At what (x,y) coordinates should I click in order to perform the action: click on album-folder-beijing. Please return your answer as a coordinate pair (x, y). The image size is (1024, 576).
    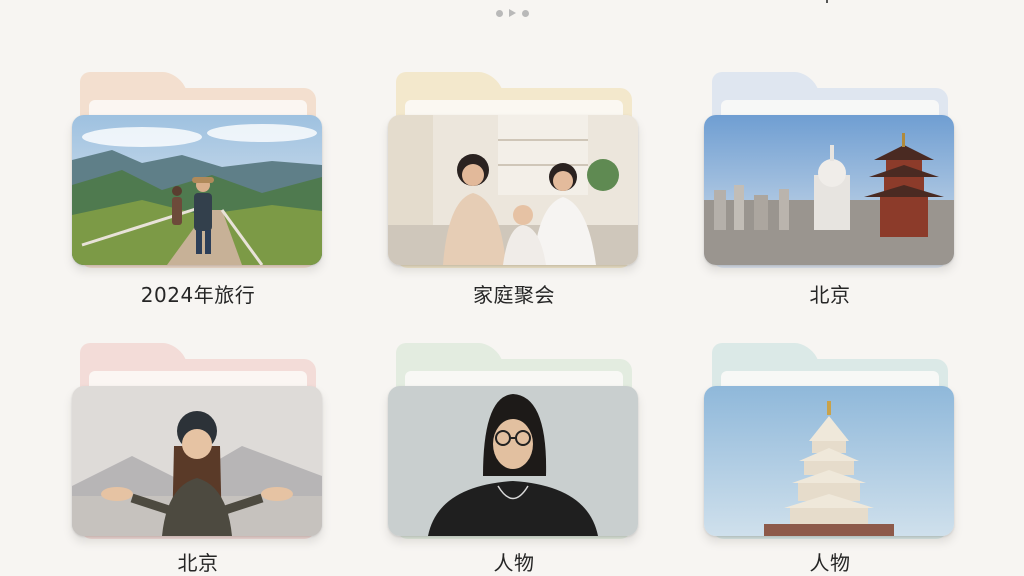
    Looking at the image, I should click on (830, 172).